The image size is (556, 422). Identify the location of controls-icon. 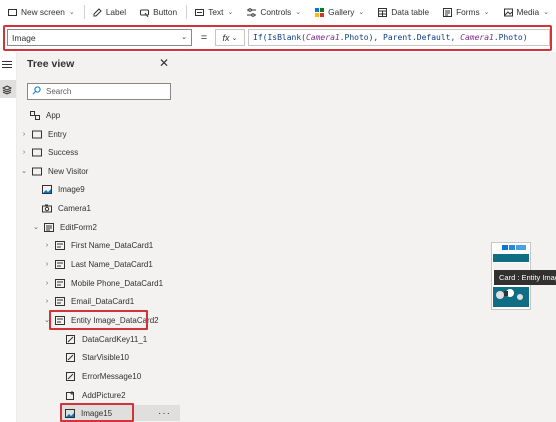
(252, 12).